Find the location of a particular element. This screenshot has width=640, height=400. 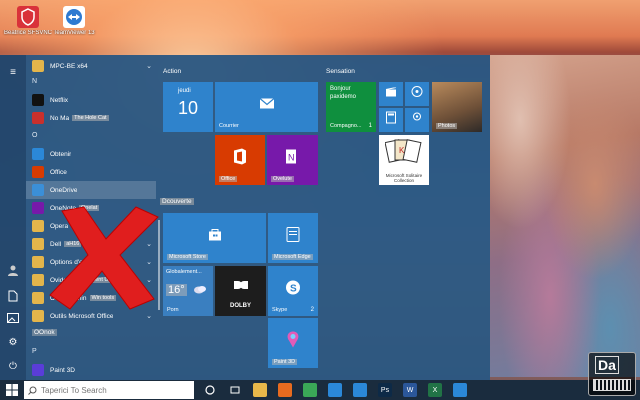

skype-icon: S is located at coordinates (293, 288).